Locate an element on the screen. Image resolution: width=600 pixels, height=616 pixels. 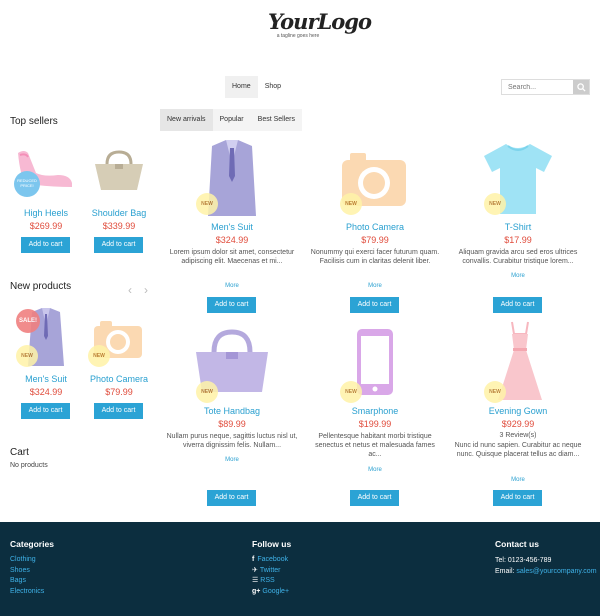
cart-title: Cart is located at coordinates (19, 452).